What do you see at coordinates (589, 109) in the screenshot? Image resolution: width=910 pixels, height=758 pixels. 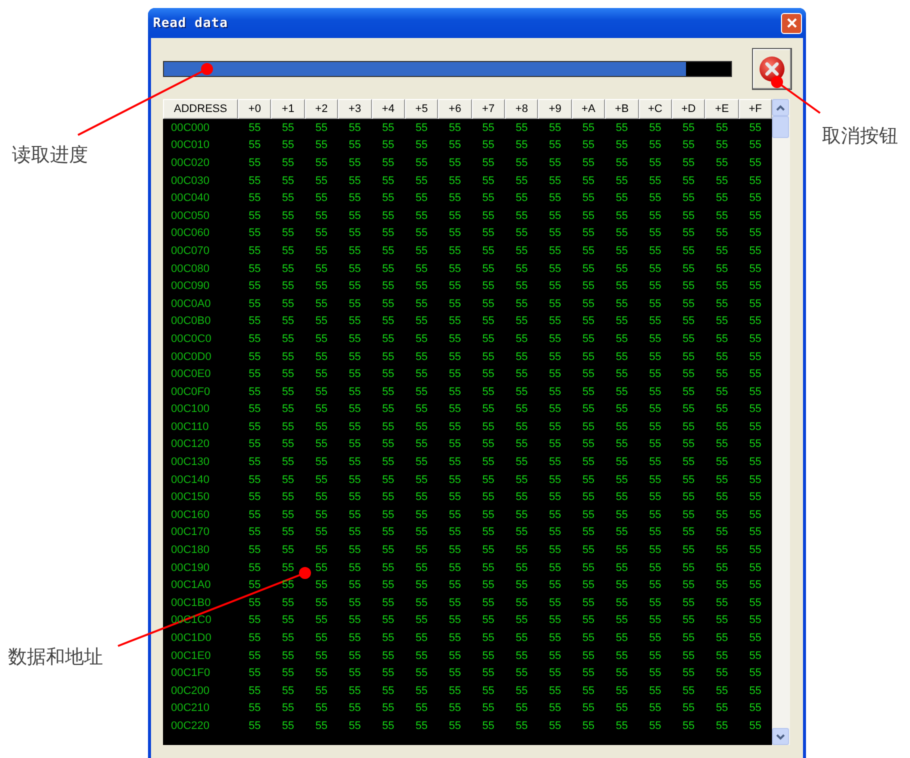 I see `column-header: +A` at bounding box center [589, 109].